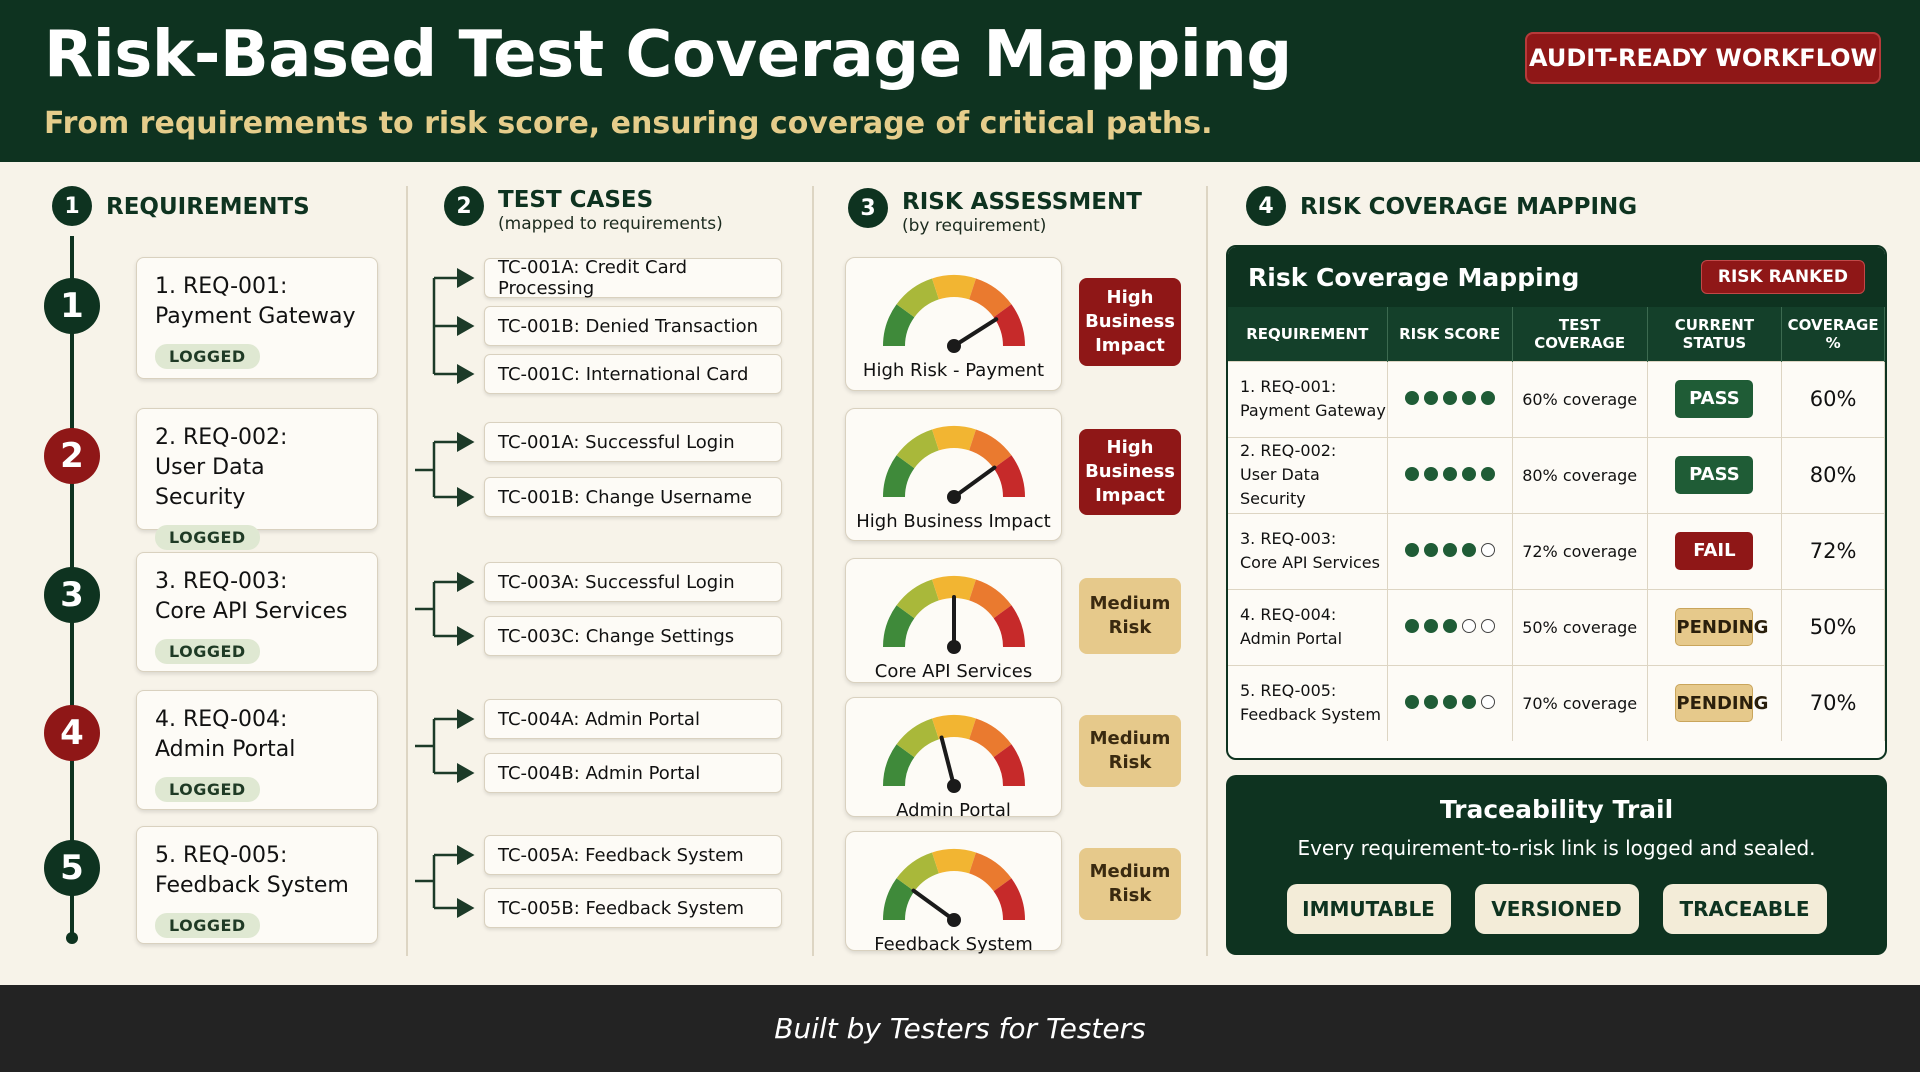 This screenshot has width=1920, height=1072. Describe the element at coordinates (1308, 474) in the screenshot. I see `requirement-cell: 2. REQ-002: User Data Security` at that location.